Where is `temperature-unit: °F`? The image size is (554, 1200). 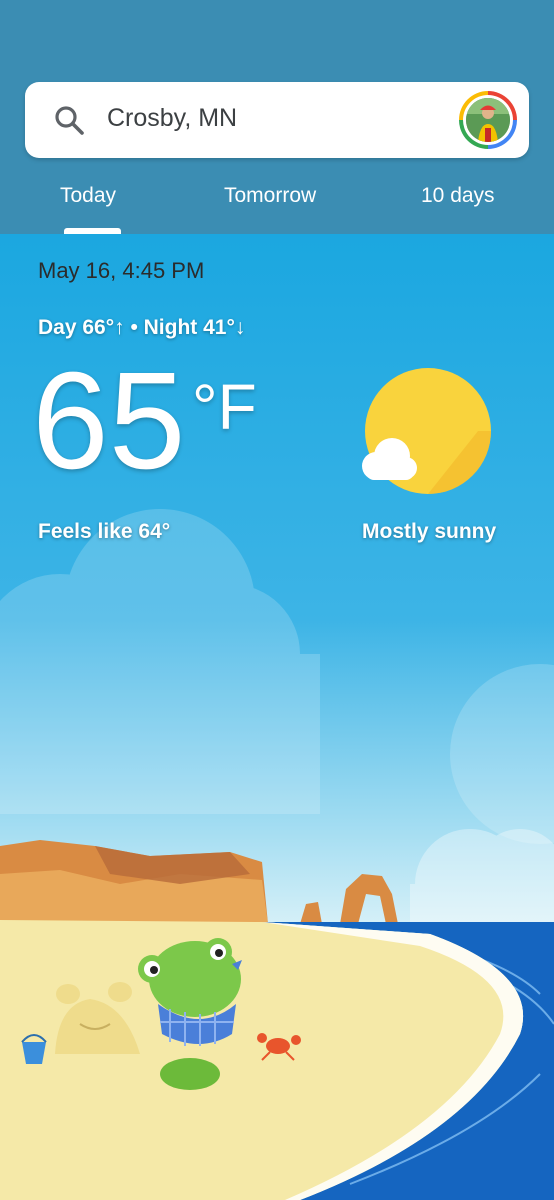
temperature-unit: °F is located at coordinates (224, 407).